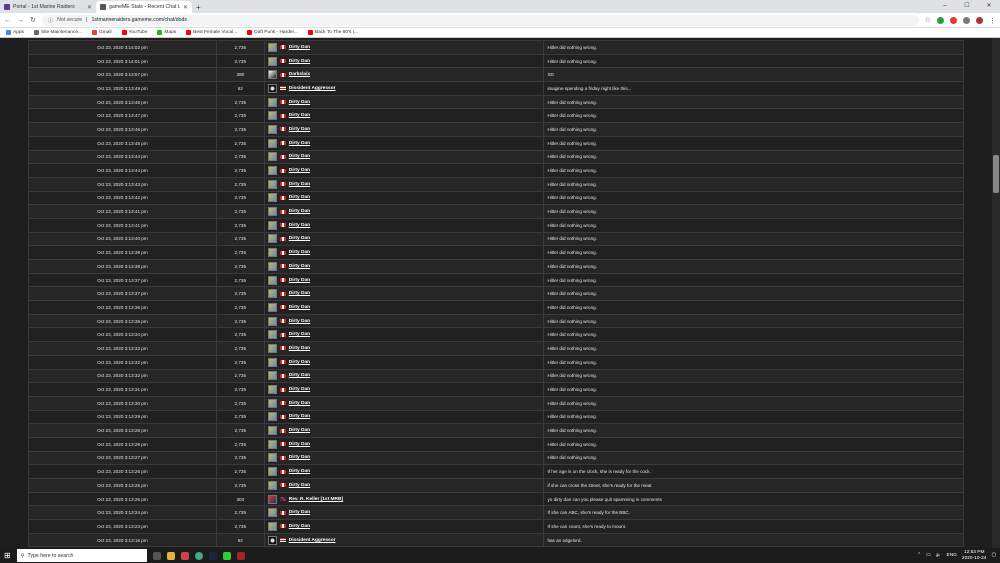 The image size is (1000, 563). Describe the element at coordinates (989, 6) in the screenshot. I see `close-window-button: ✕` at that location.